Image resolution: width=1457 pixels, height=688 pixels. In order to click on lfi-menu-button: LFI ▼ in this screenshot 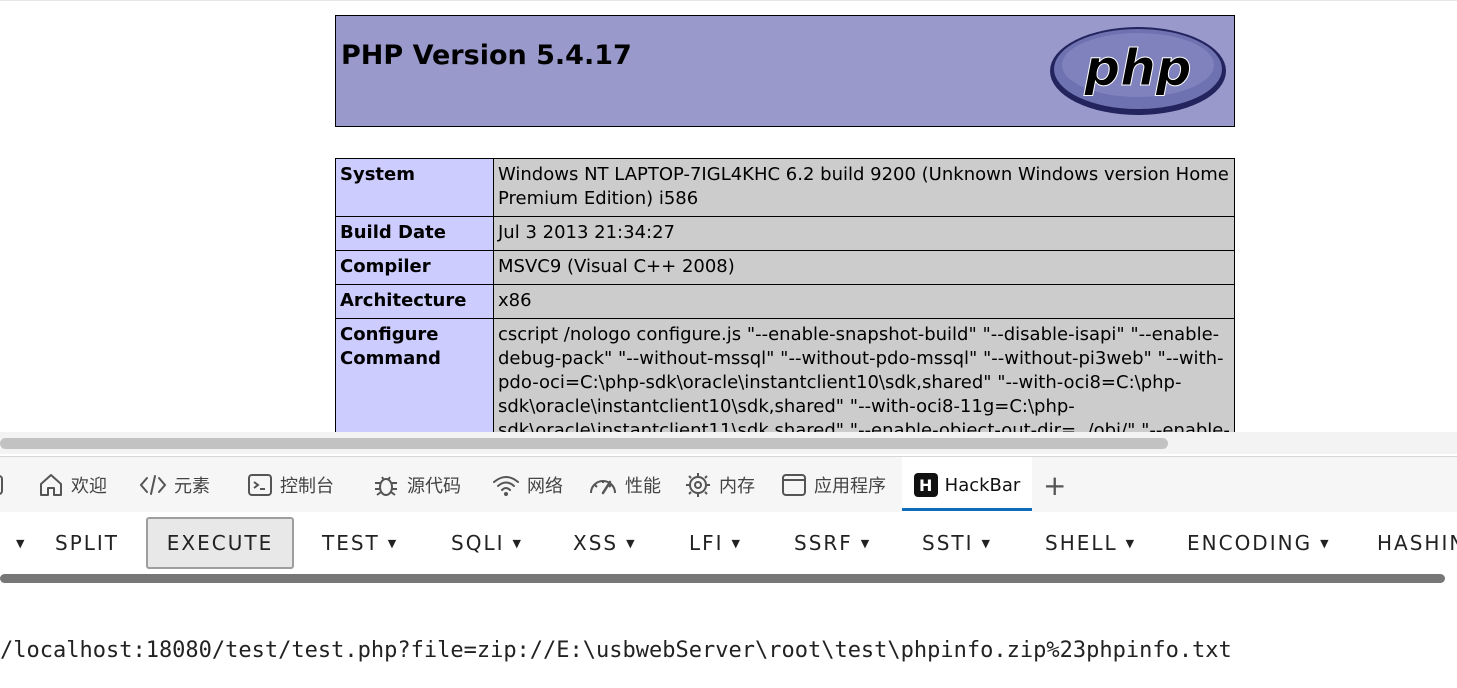, I will do `click(715, 543)`.